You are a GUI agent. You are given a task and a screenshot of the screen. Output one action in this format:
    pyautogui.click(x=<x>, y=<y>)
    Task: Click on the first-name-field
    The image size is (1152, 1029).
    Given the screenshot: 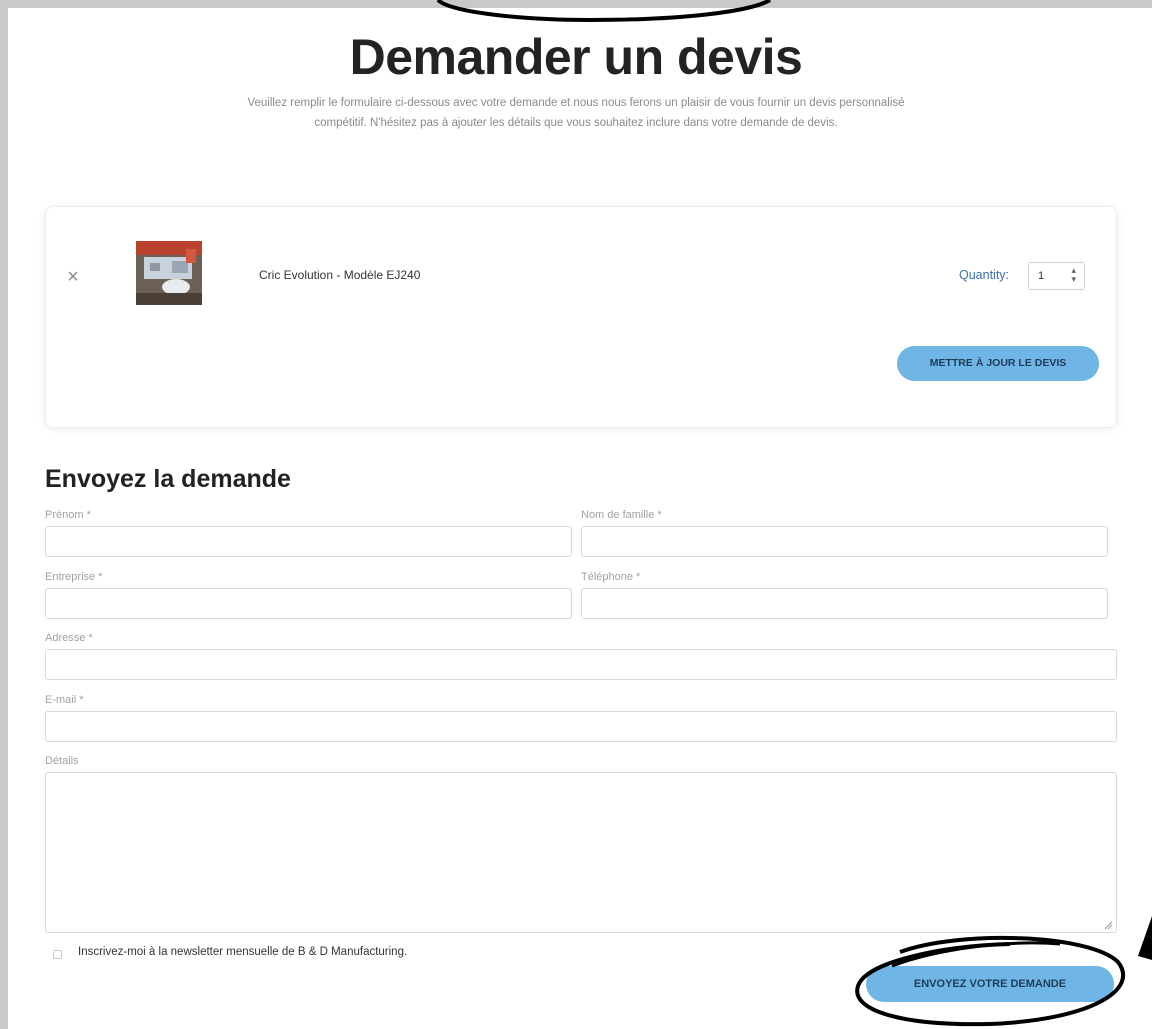 What is the action you would take?
    pyautogui.click(x=308, y=541)
    